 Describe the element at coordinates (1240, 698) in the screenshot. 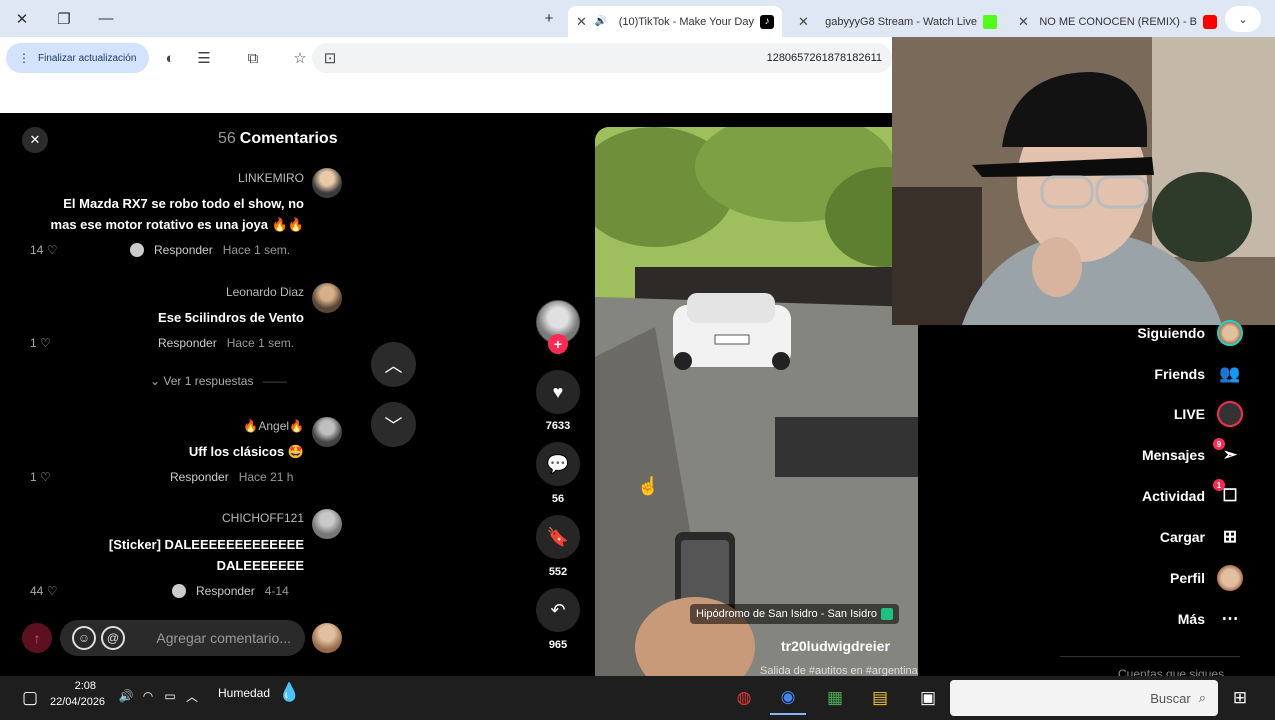

I see `start-button: ⊞` at that location.